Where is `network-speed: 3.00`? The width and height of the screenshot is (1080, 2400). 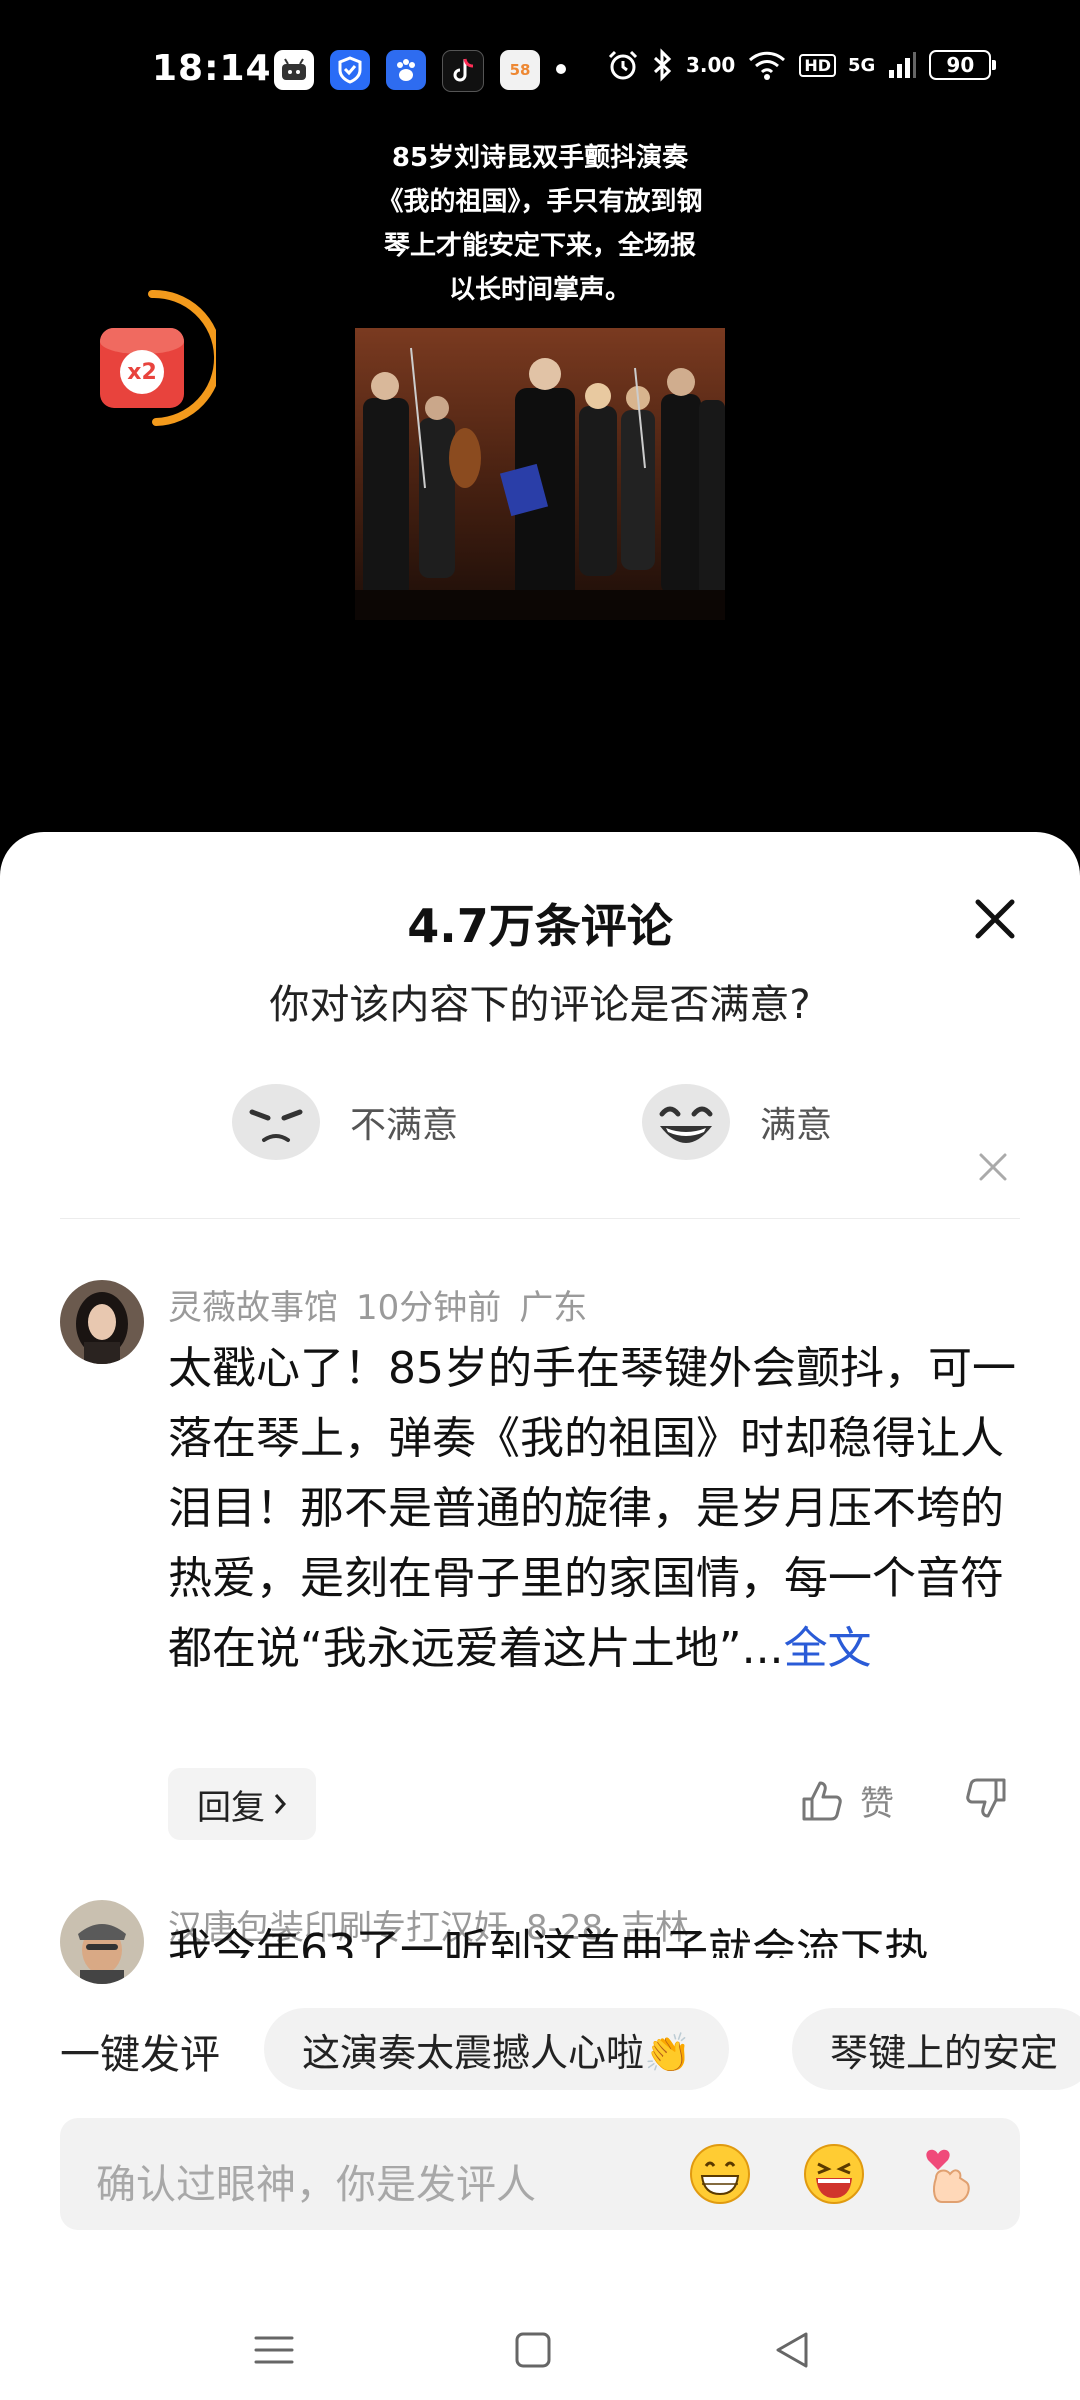 network-speed: 3.00 is located at coordinates (711, 65).